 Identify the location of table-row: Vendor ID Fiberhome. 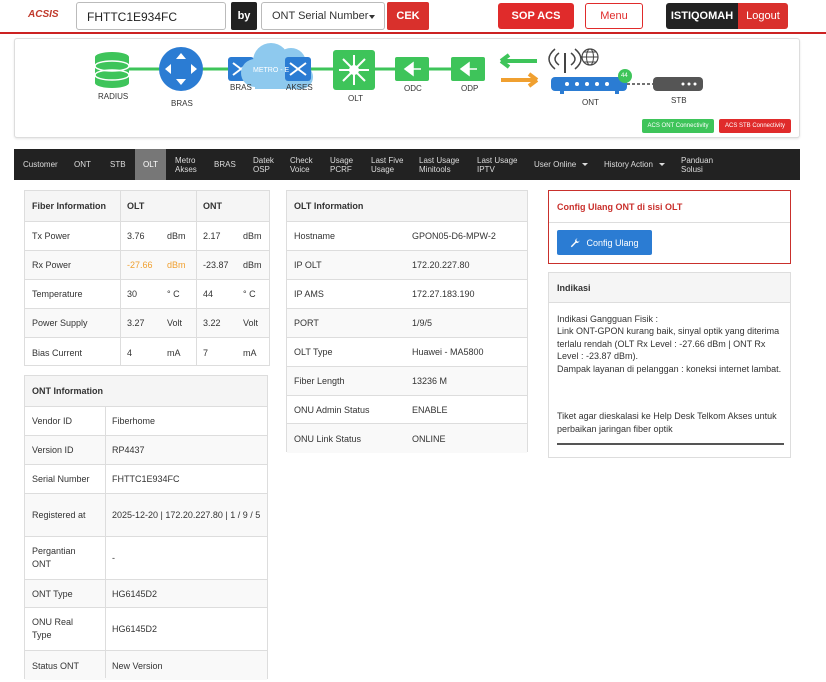
(146, 421).